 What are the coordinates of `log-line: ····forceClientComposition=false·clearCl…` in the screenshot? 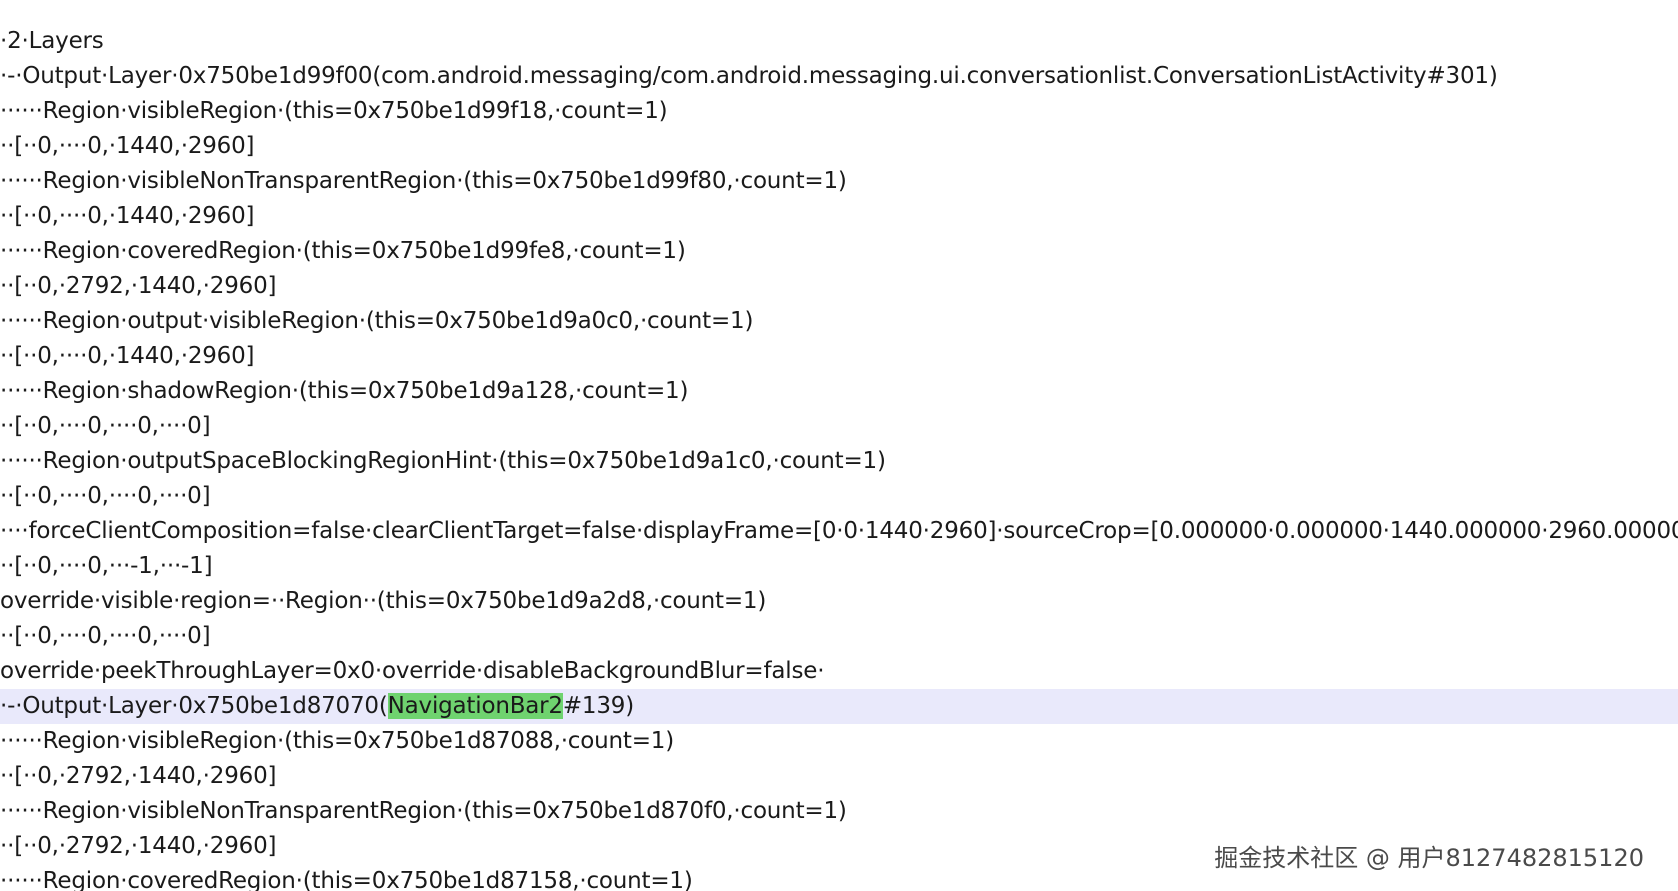 It's located at (839, 531).